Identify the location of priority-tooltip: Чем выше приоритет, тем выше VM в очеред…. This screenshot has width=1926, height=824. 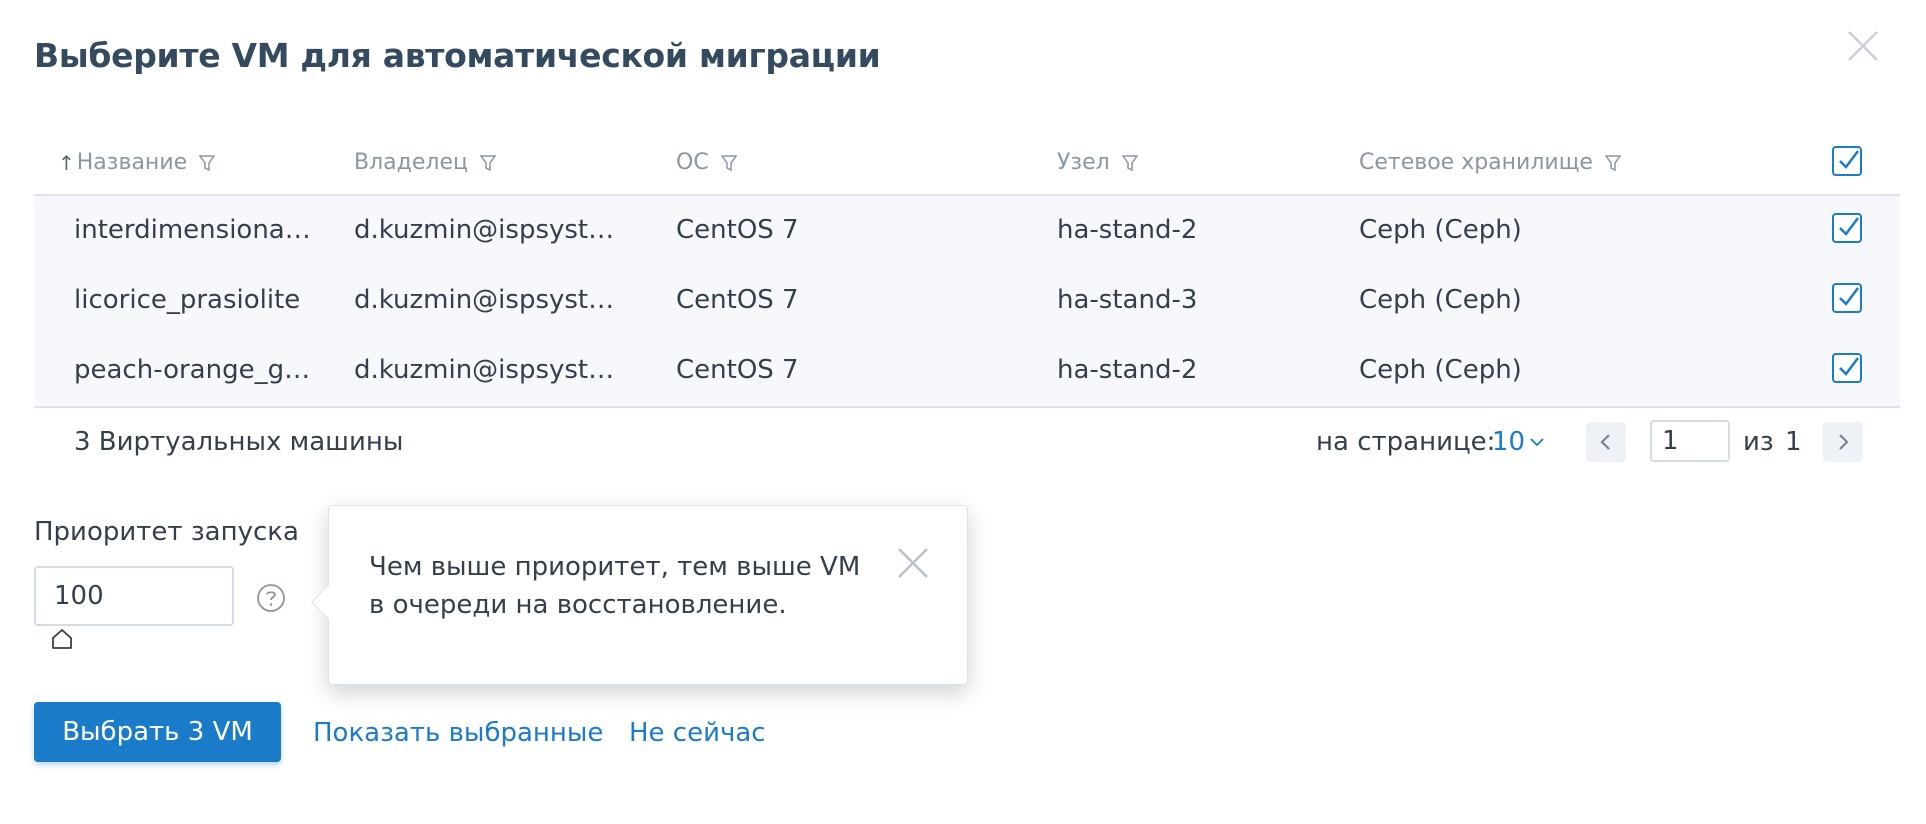
(639, 595).